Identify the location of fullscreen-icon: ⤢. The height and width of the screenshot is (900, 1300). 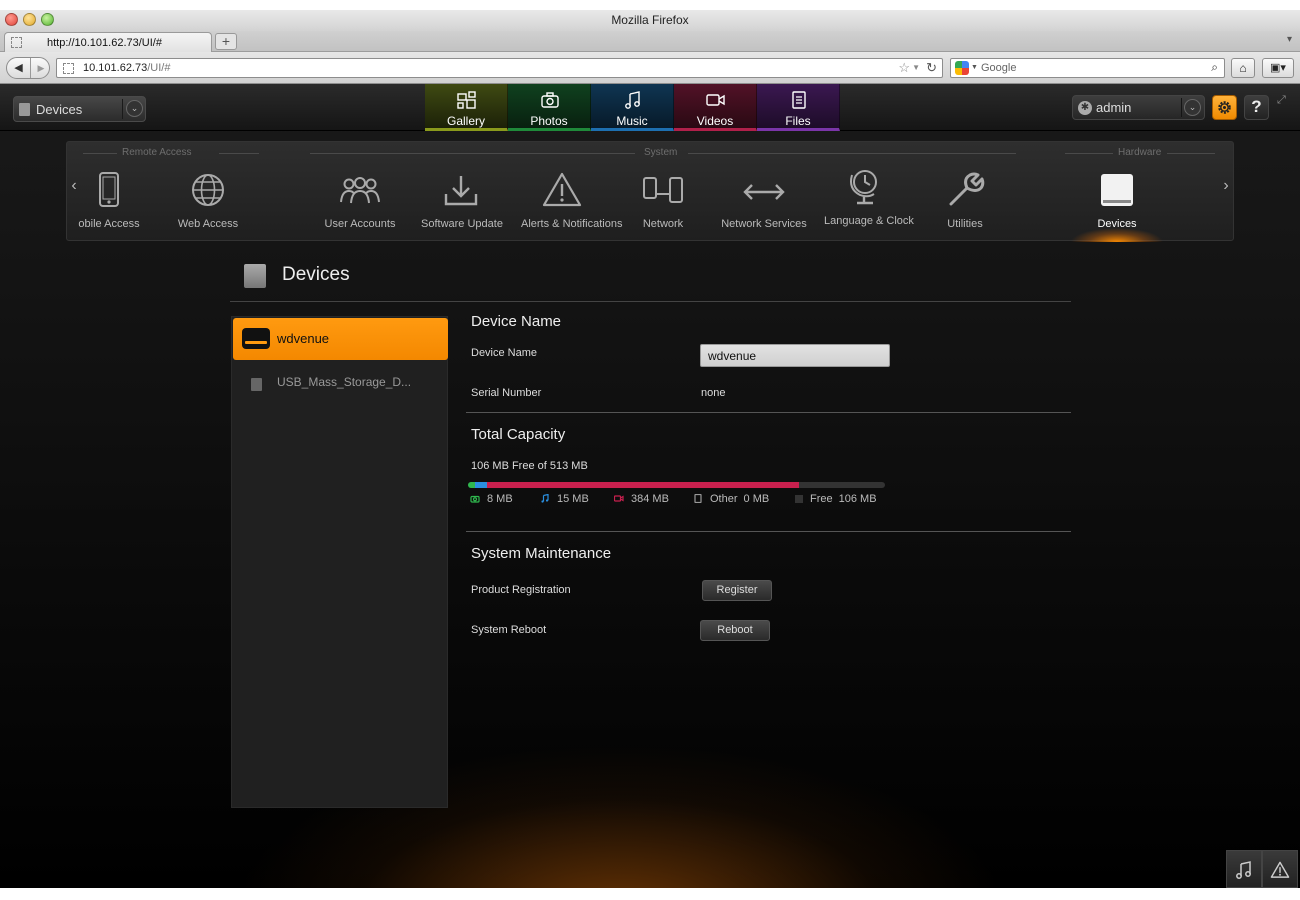
(1283, 100).